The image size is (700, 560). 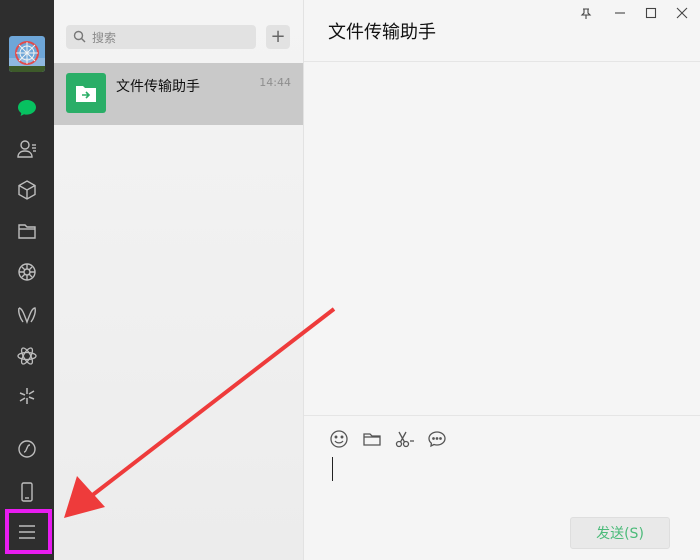 What do you see at coordinates (275, 82) in the screenshot?
I see `chat-list-item-time: 14:44` at bounding box center [275, 82].